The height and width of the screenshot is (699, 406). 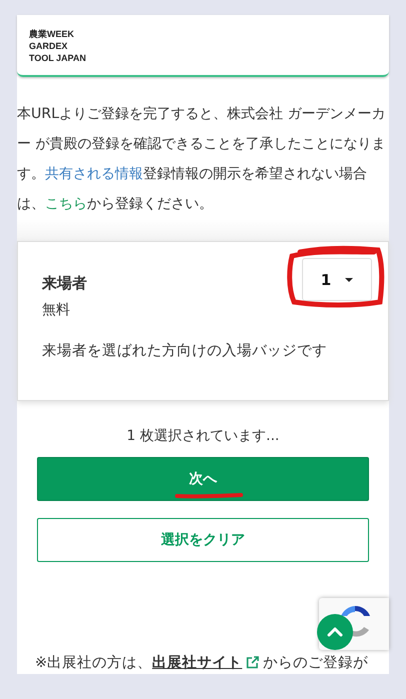 I want to click on ticket-description: 来場者を選ばれた方向けの入場バッジです, so click(x=185, y=351).